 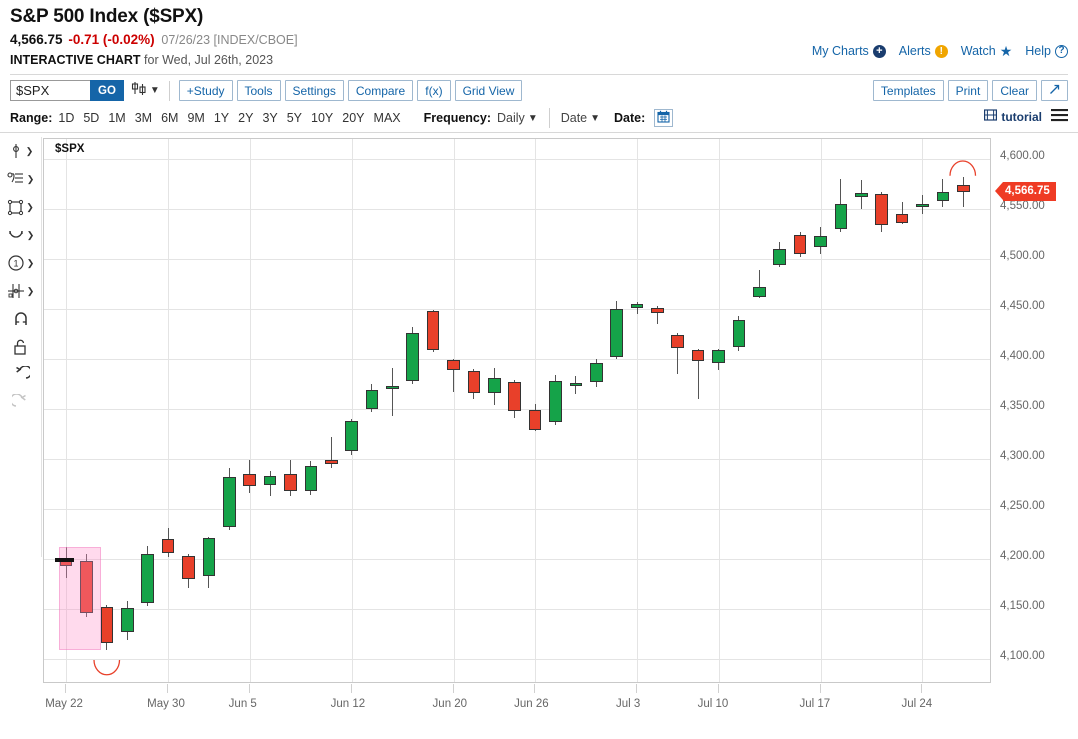 I want to click on magnet-tool, so click(x=21, y=319).